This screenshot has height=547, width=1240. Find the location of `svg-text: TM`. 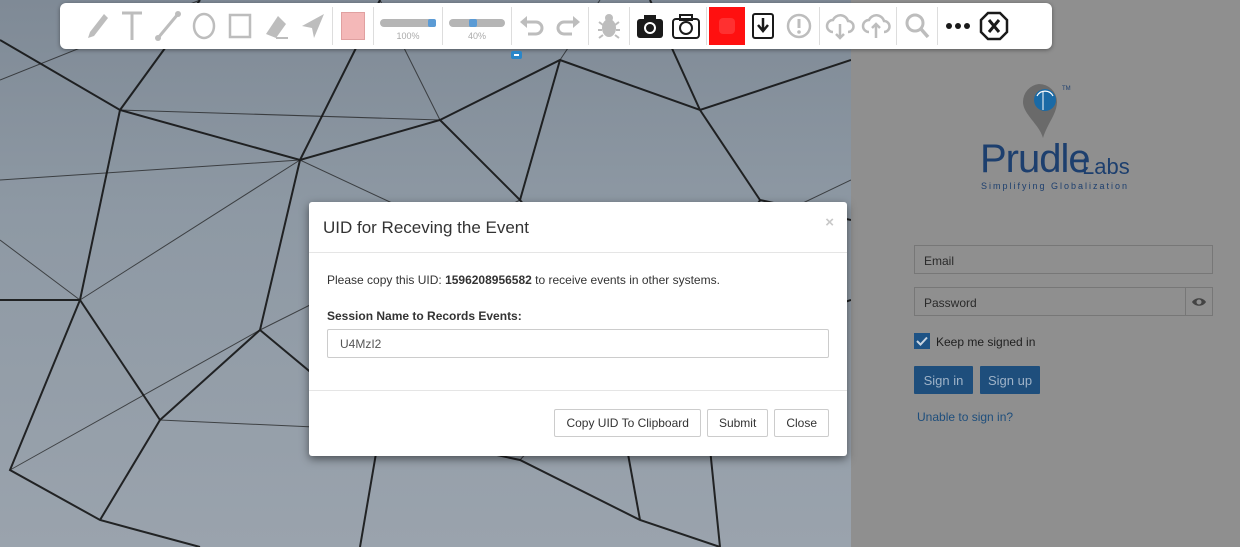

svg-text: TM is located at coordinates (1066, 89).